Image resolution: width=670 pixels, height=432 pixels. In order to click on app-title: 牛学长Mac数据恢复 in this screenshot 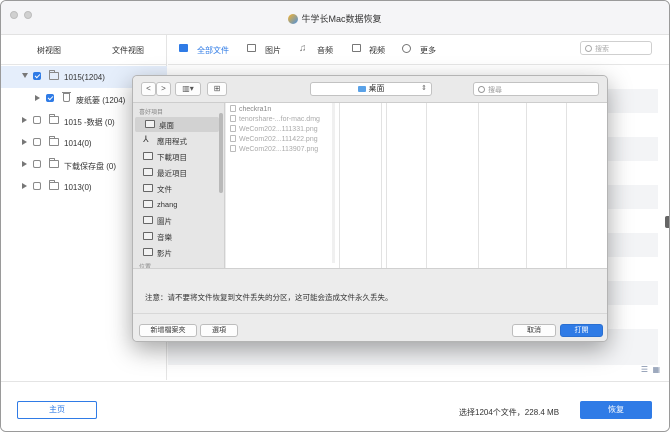, I will do `click(335, 18)`.